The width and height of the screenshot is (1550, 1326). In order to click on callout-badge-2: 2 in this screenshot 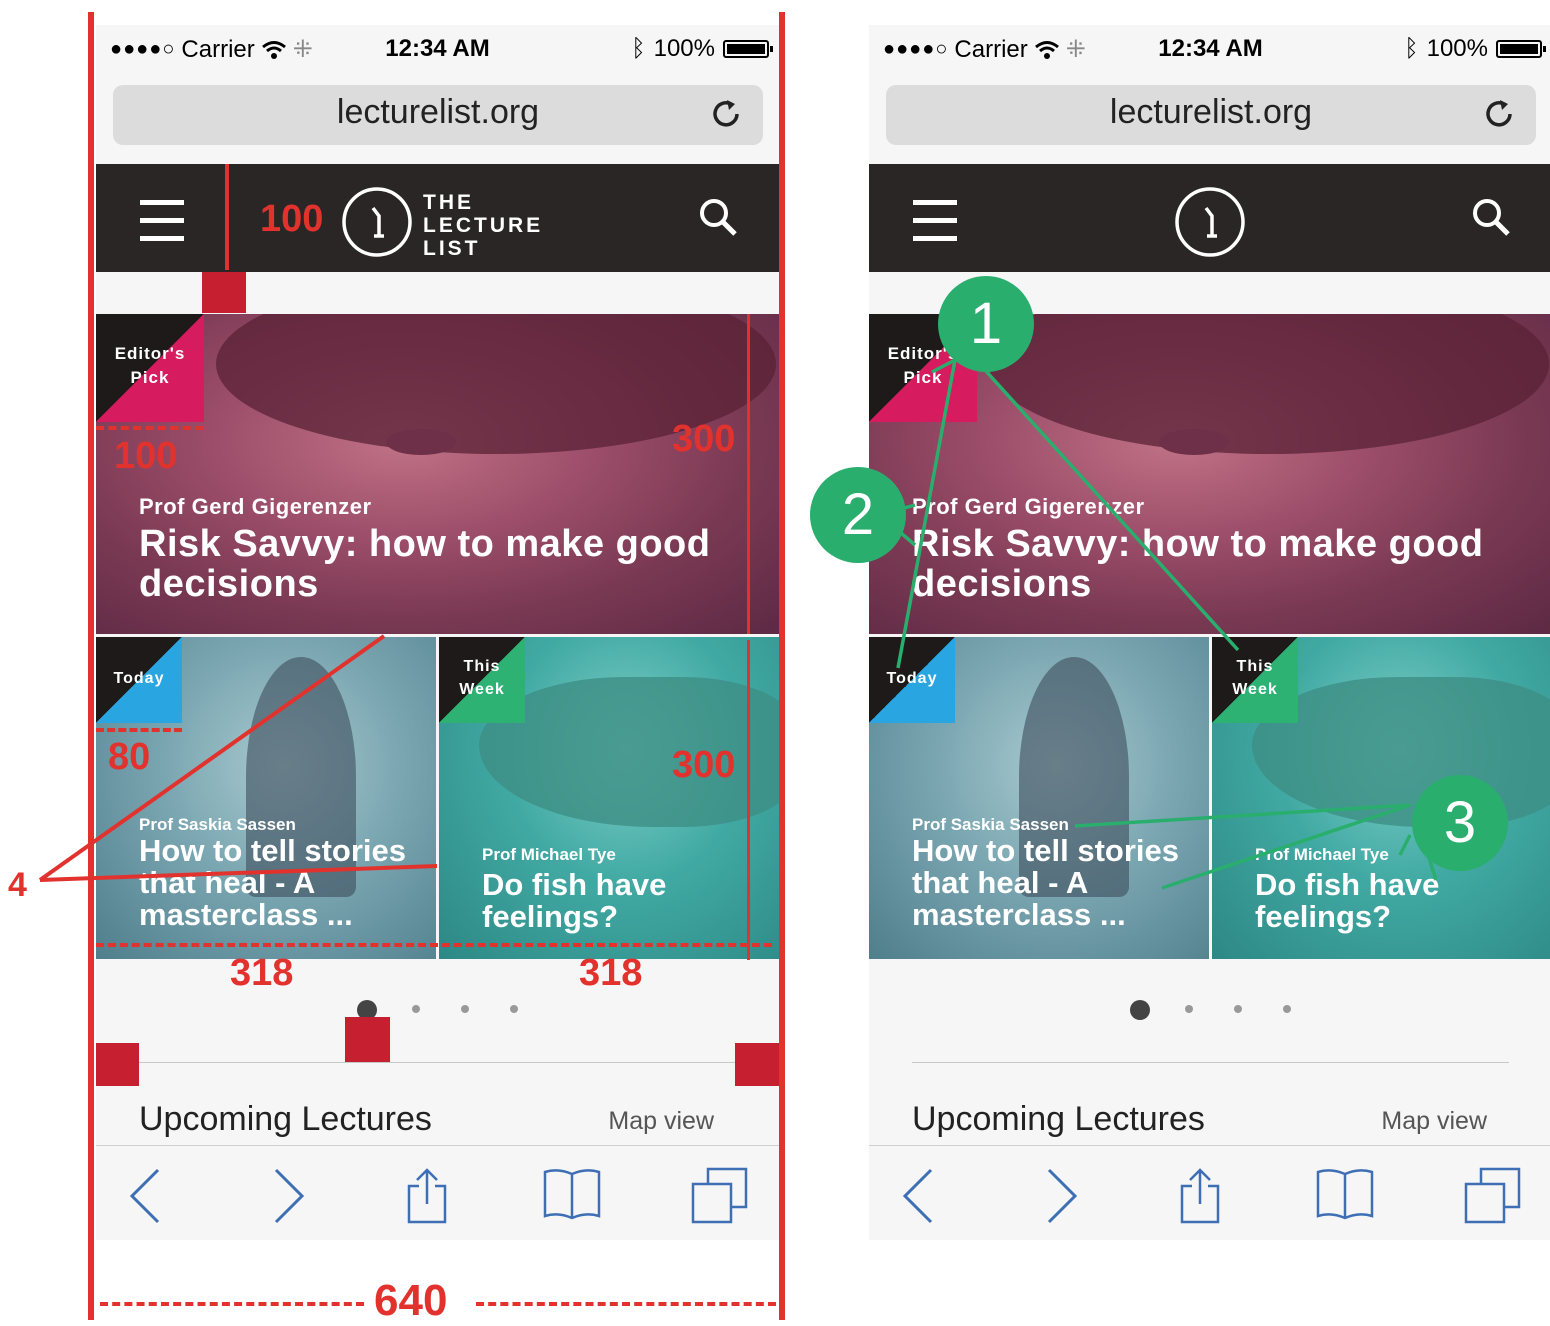, I will do `click(858, 515)`.